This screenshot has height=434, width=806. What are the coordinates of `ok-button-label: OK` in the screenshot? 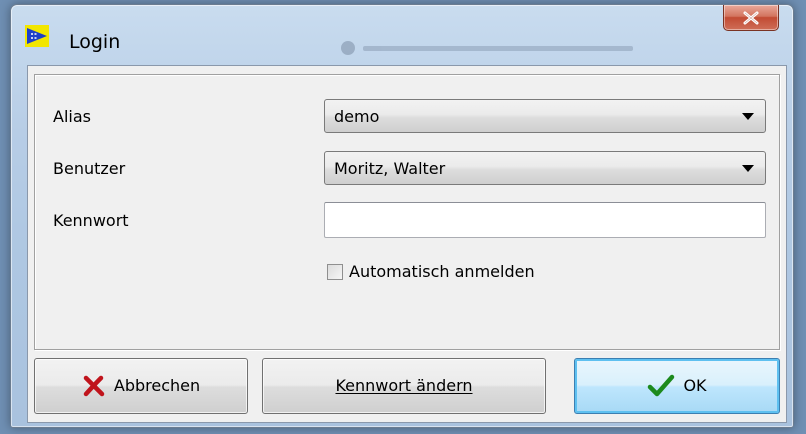 It's located at (695, 385).